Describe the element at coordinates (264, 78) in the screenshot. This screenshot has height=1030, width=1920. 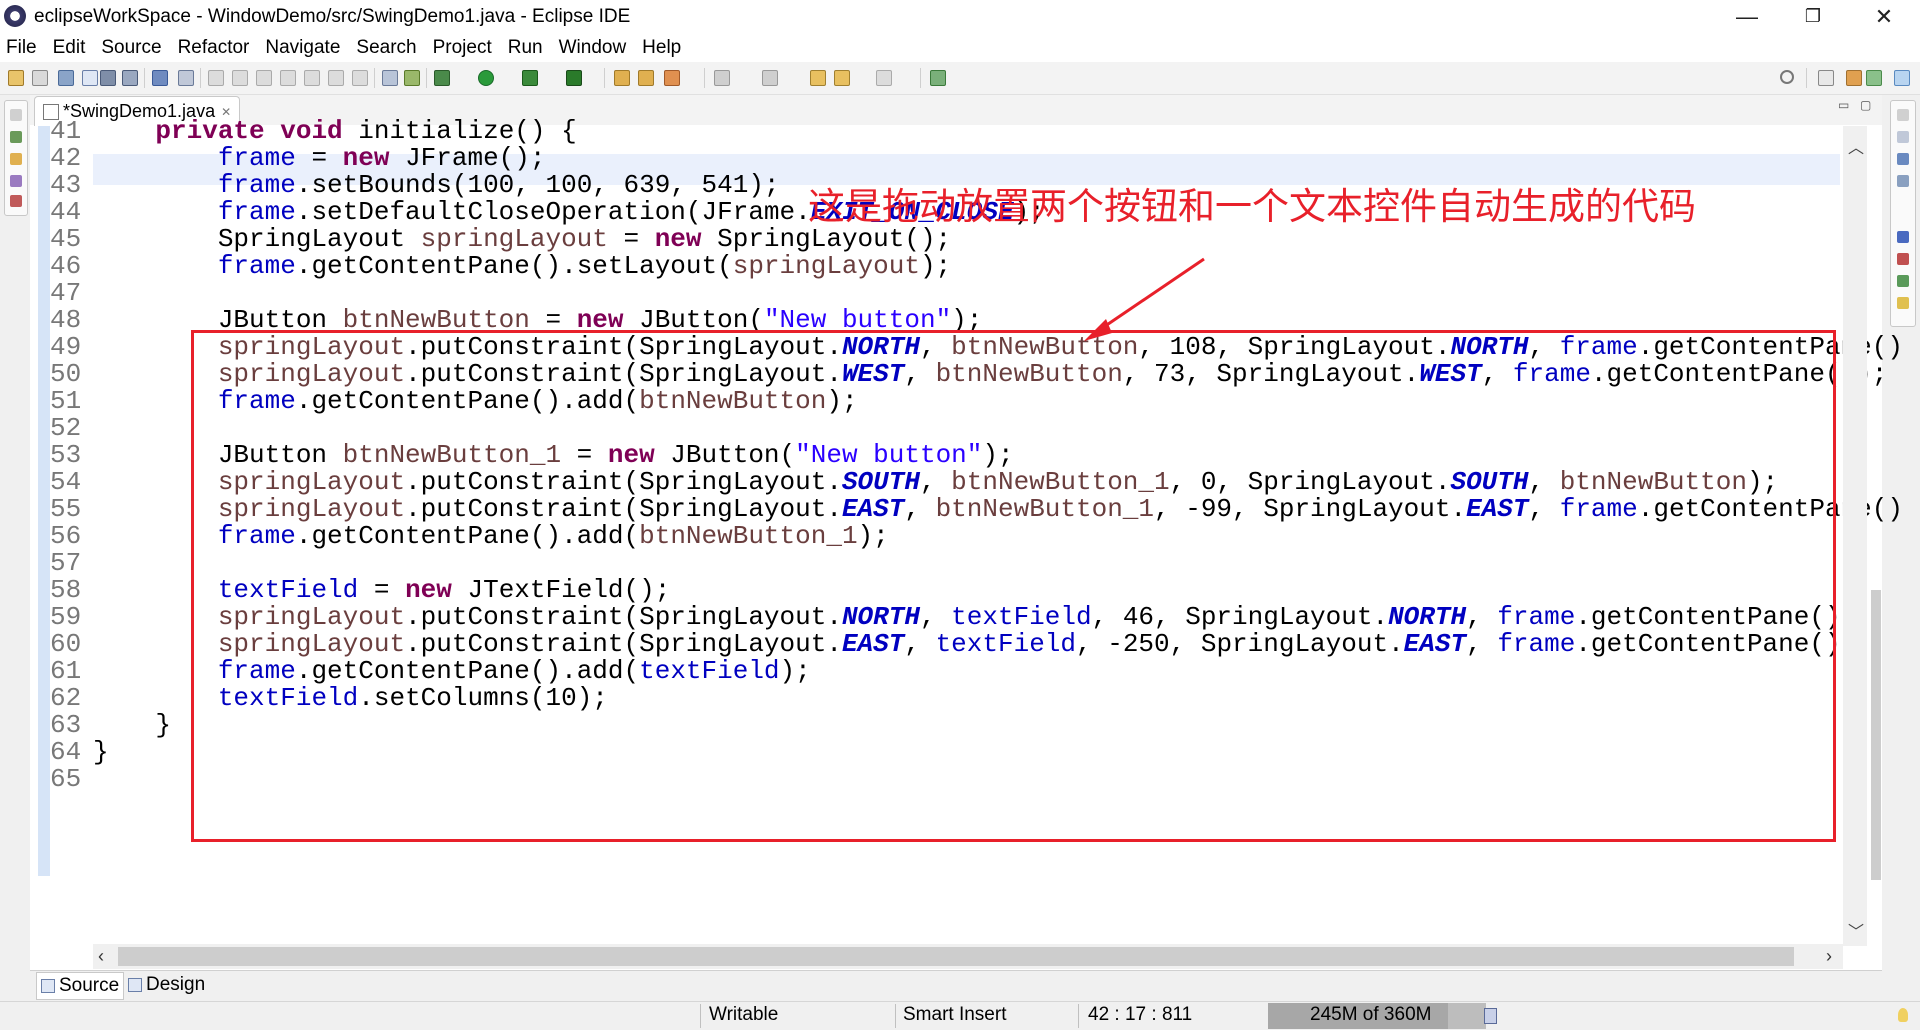
I see `terminate-icon` at that location.